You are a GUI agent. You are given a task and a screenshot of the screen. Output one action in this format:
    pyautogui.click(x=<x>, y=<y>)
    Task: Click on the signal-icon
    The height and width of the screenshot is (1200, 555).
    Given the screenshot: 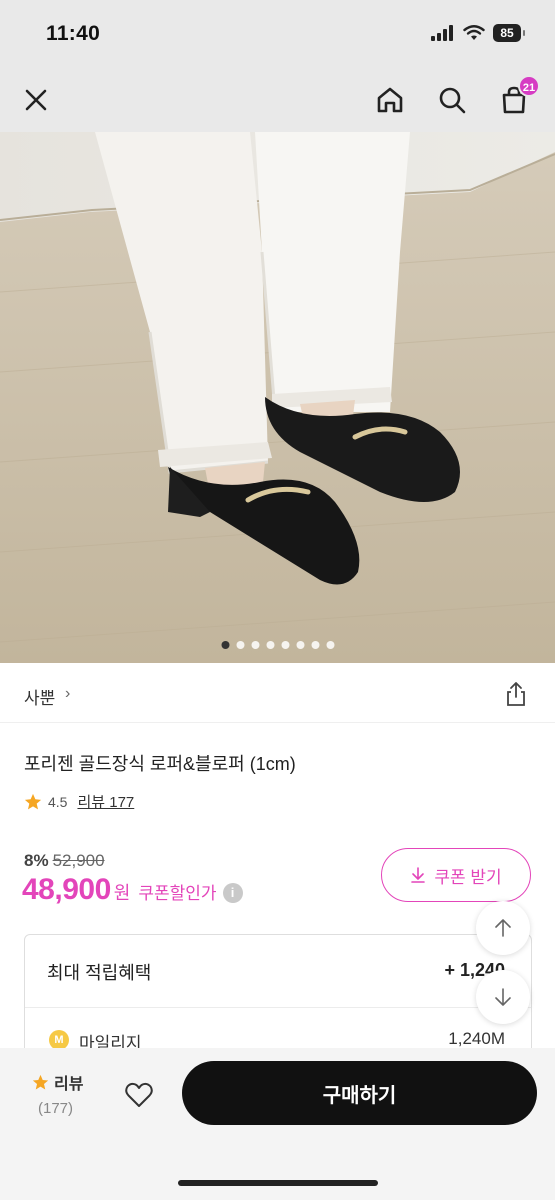 What is the action you would take?
    pyautogui.click(x=442, y=33)
    